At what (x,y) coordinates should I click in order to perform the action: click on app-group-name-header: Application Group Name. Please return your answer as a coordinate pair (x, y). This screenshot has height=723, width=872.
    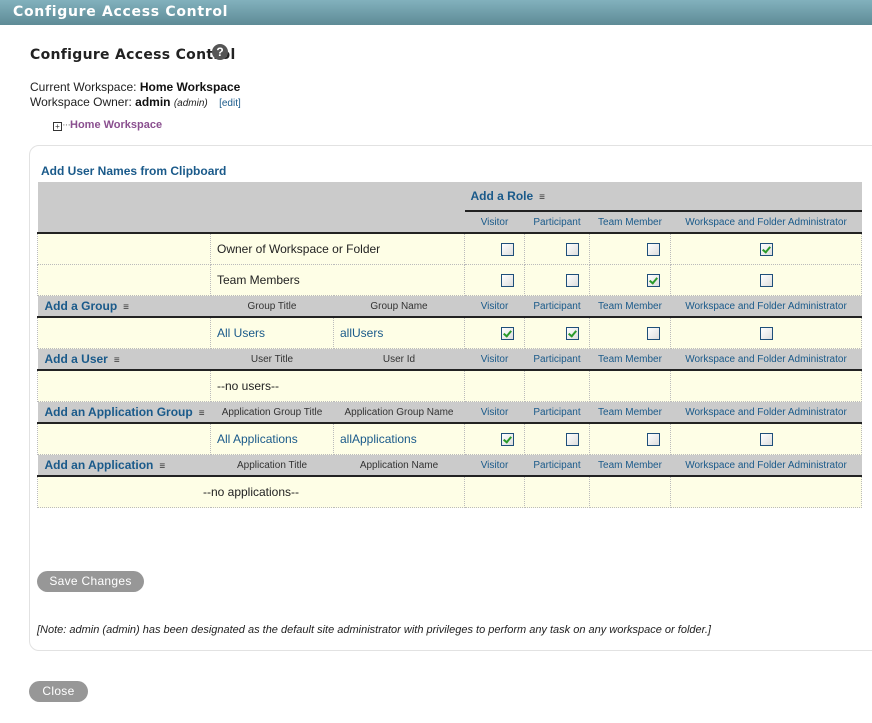
    Looking at the image, I should click on (399, 412).